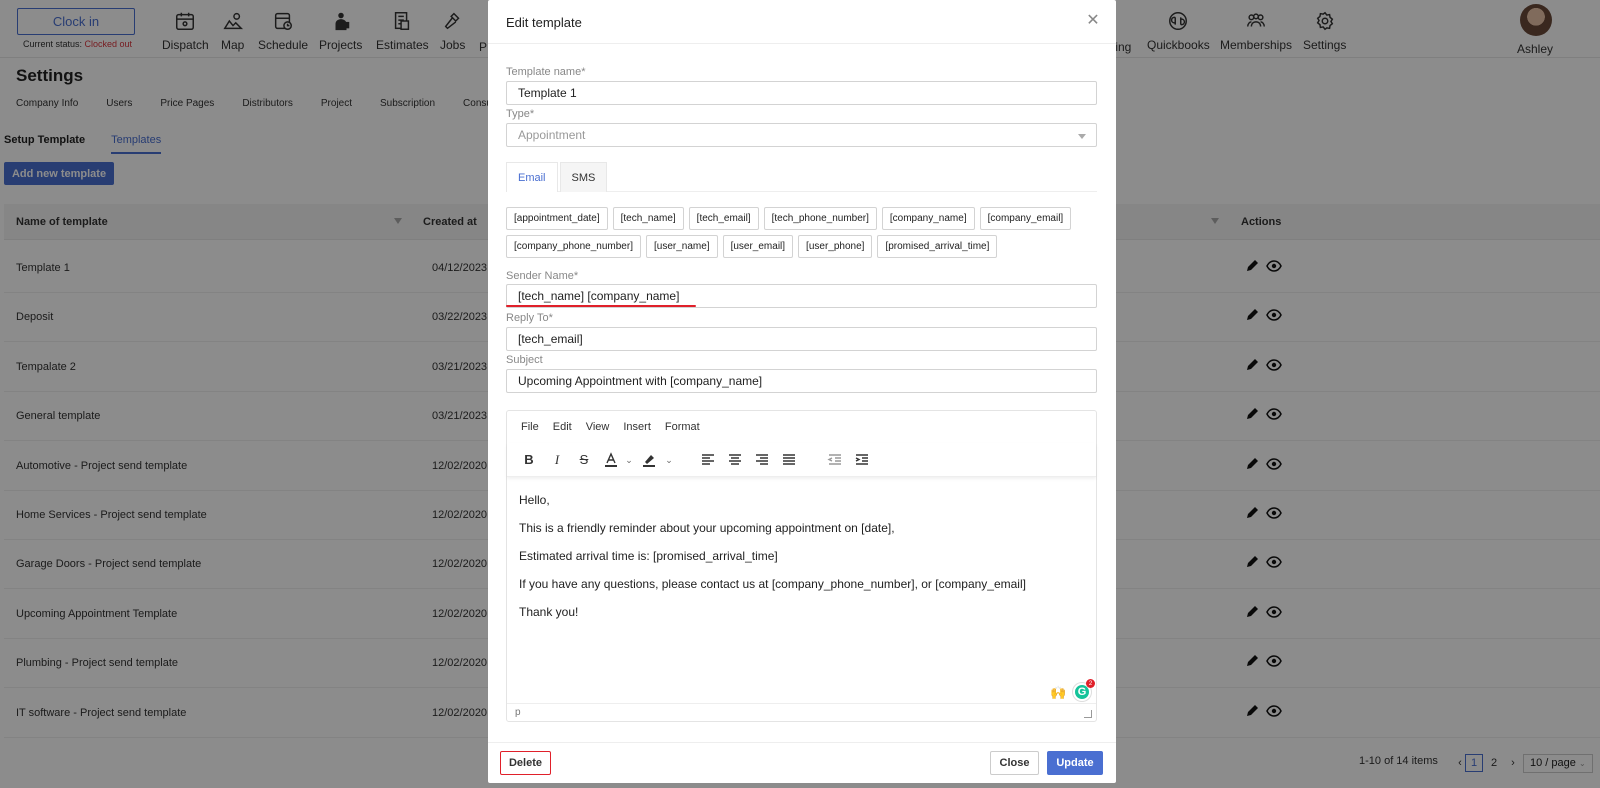  What do you see at coordinates (801, 712) in the screenshot?
I see `editor-statusbar: p` at bounding box center [801, 712].